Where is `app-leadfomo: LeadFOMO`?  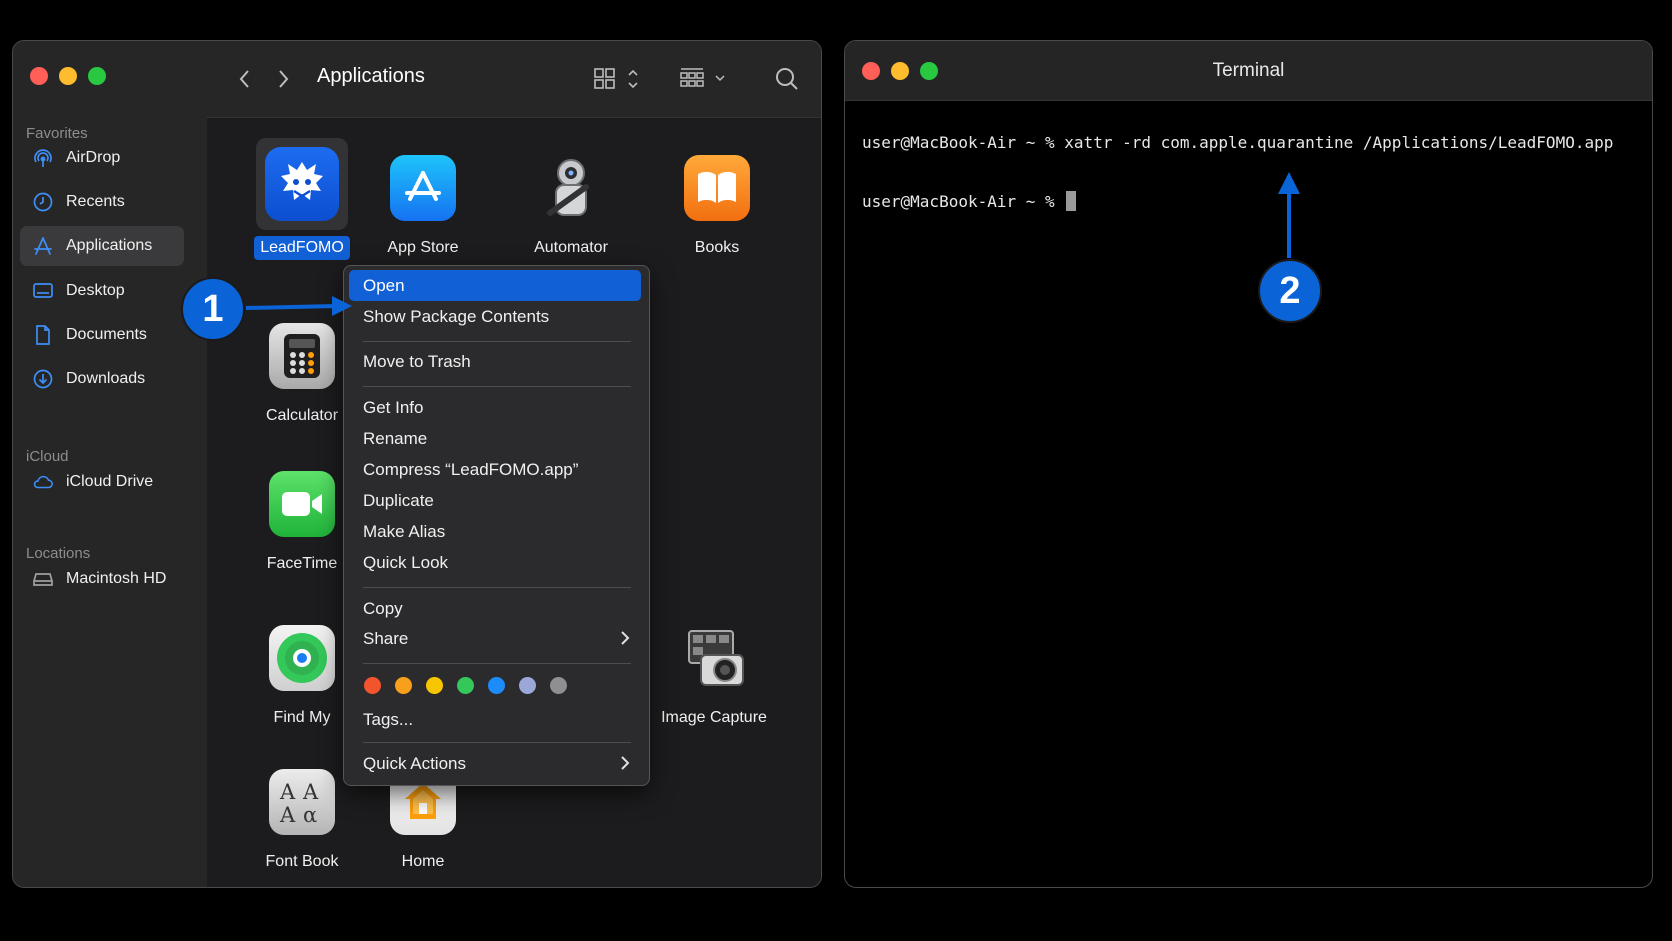
app-leadfomo: LeadFOMO is located at coordinates (302, 199).